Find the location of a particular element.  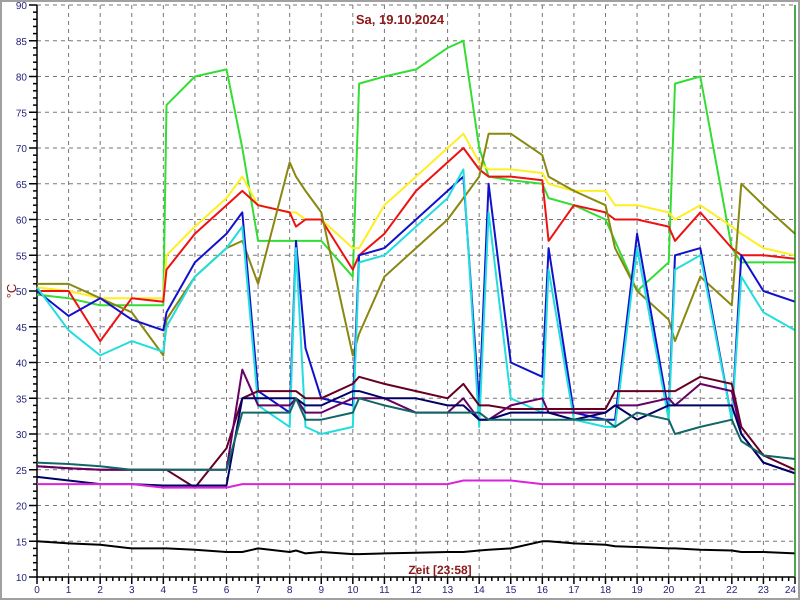

tick-label: 11 is located at coordinates (384, 590).